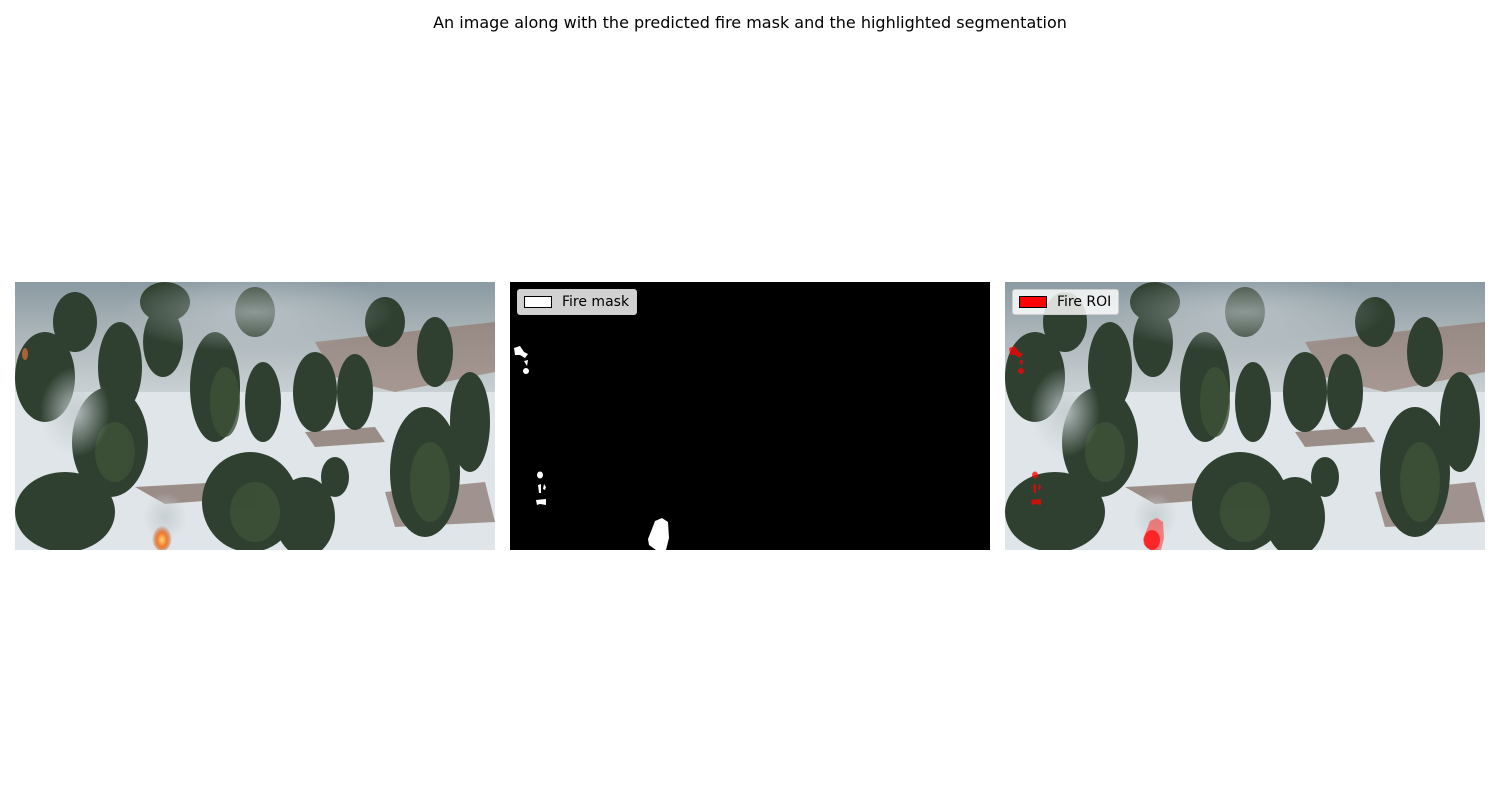 This screenshot has height=800, width=1500. I want to click on segmentation-overlay-image, so click(1245, 416).